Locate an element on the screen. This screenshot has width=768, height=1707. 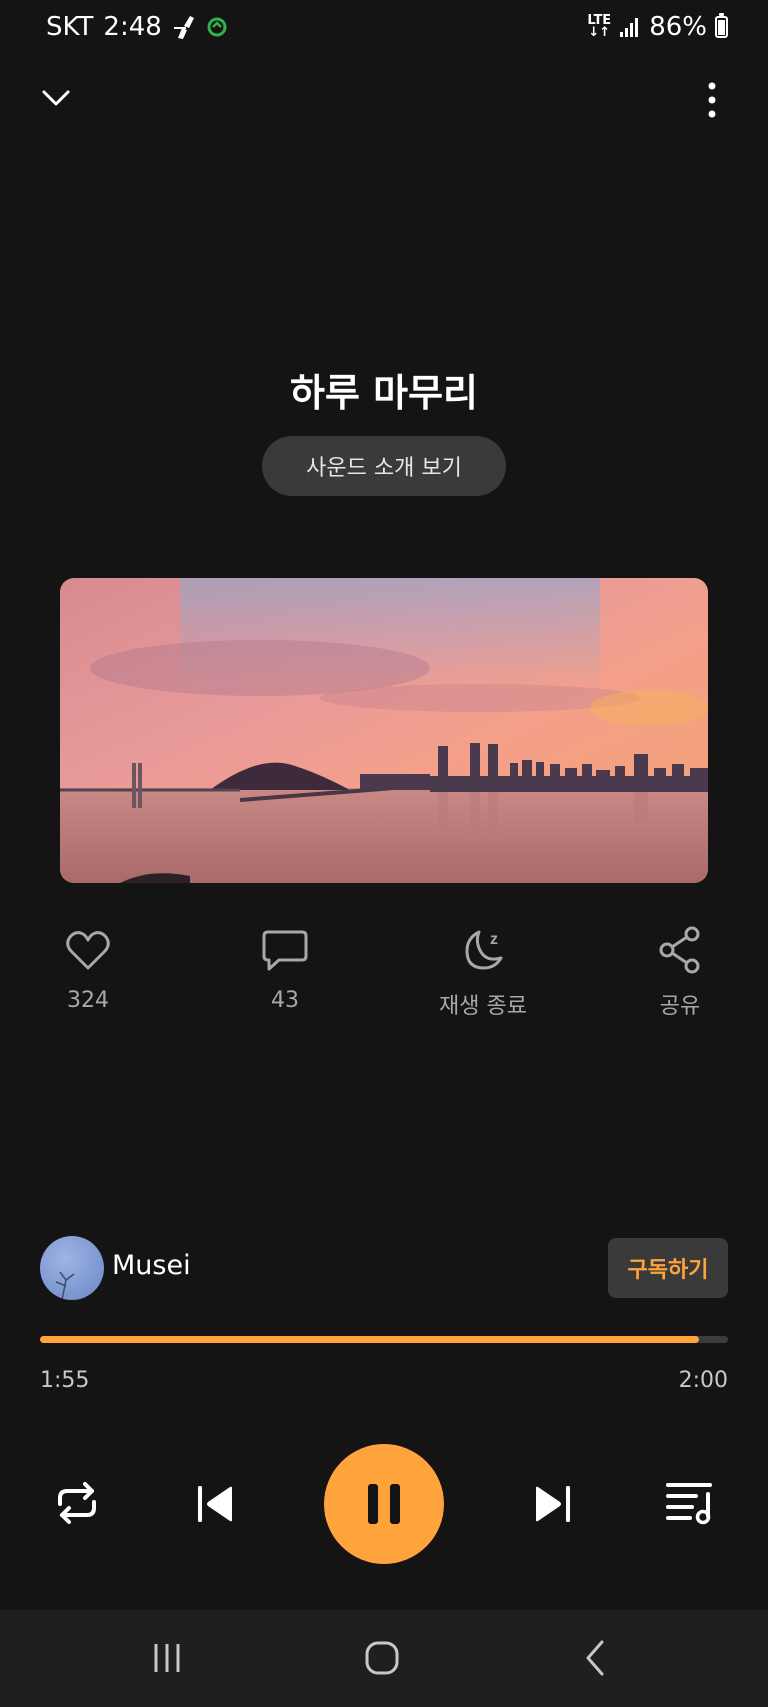
status-right: LTE ↓↑ 86% is located at coordinates (657, 27).